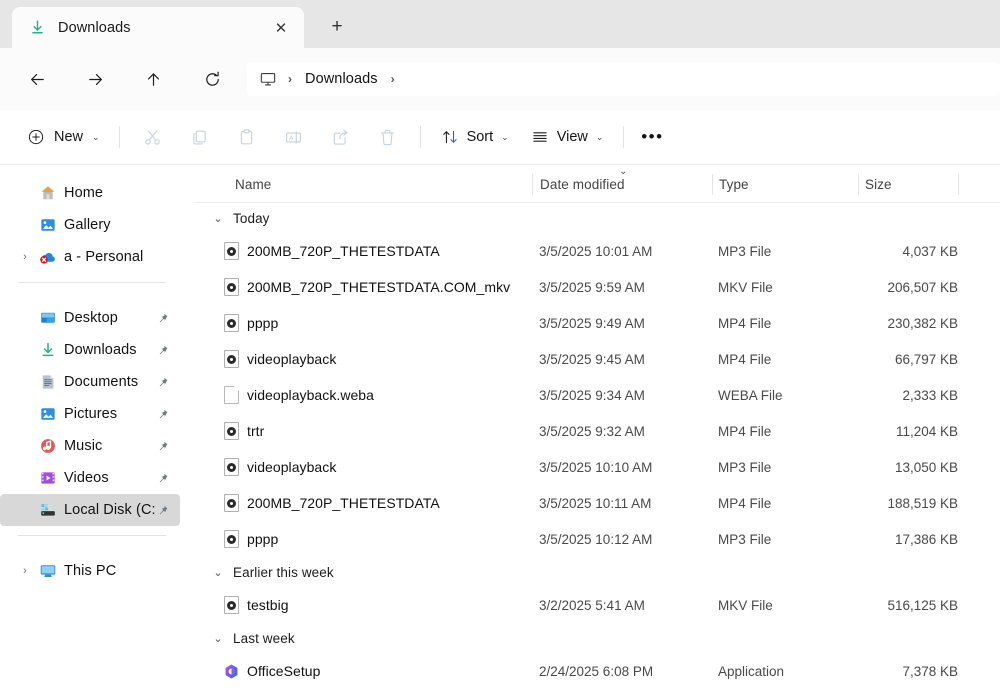 This screenshot has width=1000, height=694. Describe the element at coordinates (90, 414) in the screenshot. I see `sidebar-item-pictures: Pictures` at that location.